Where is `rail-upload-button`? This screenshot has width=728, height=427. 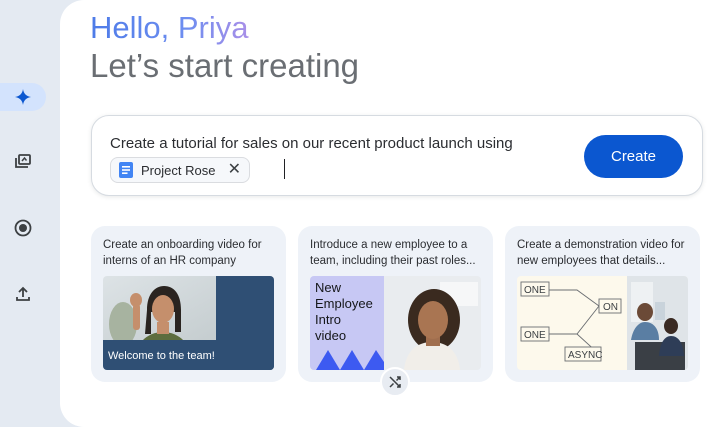
rail-upload-button is located at coordinates (23, 294).